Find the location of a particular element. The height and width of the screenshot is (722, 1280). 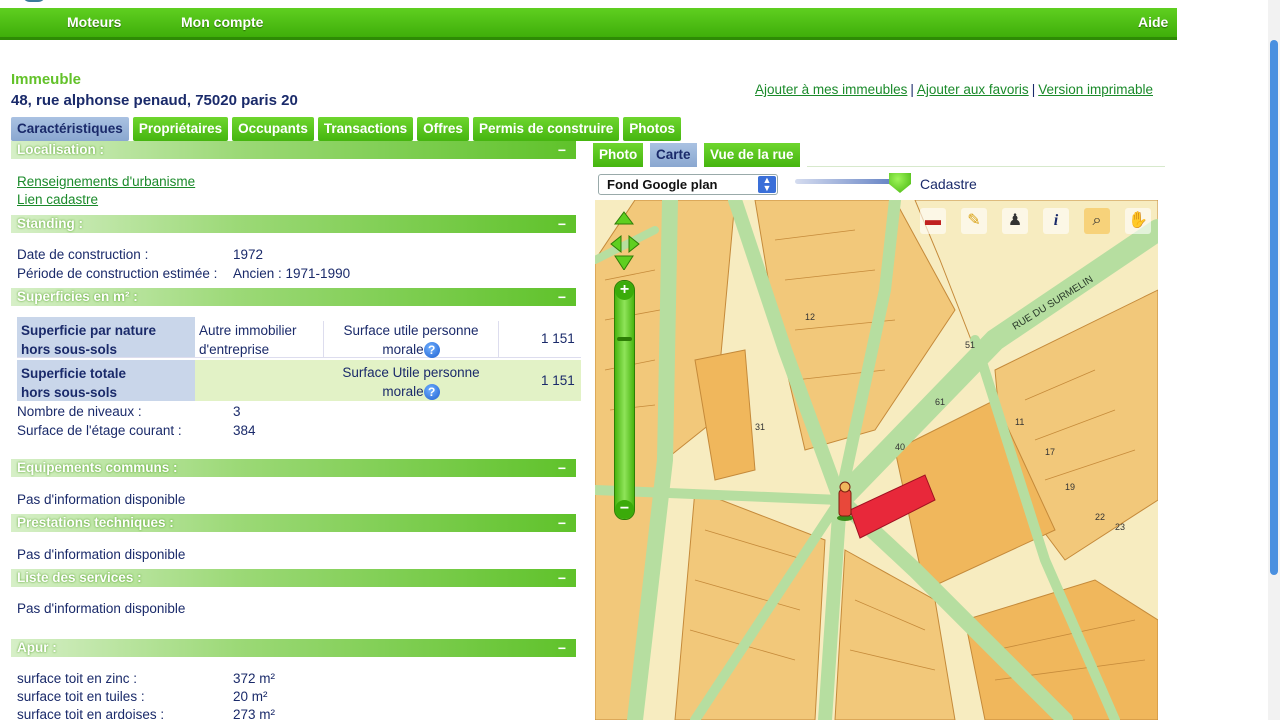

parcel-number: 19 is located at coordinates (1070, 487).